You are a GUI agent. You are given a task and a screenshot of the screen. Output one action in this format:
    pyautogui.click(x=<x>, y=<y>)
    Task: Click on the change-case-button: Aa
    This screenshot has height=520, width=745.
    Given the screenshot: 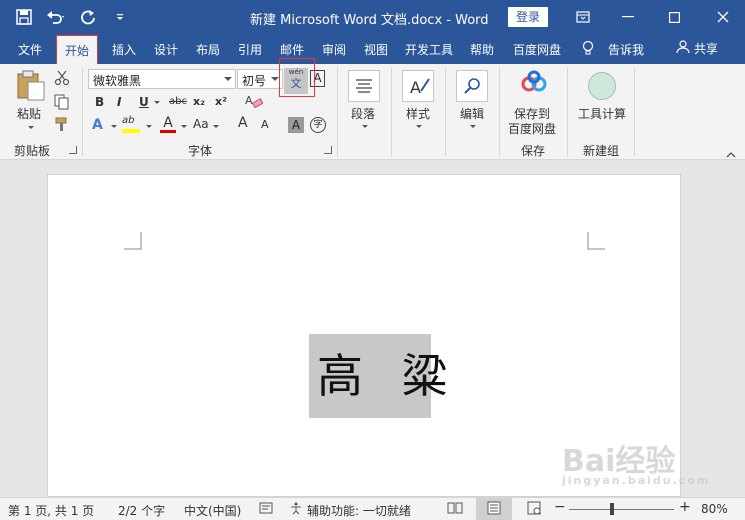 What is the action you would take?
    pyautogui.click(x=201, y=124)
    